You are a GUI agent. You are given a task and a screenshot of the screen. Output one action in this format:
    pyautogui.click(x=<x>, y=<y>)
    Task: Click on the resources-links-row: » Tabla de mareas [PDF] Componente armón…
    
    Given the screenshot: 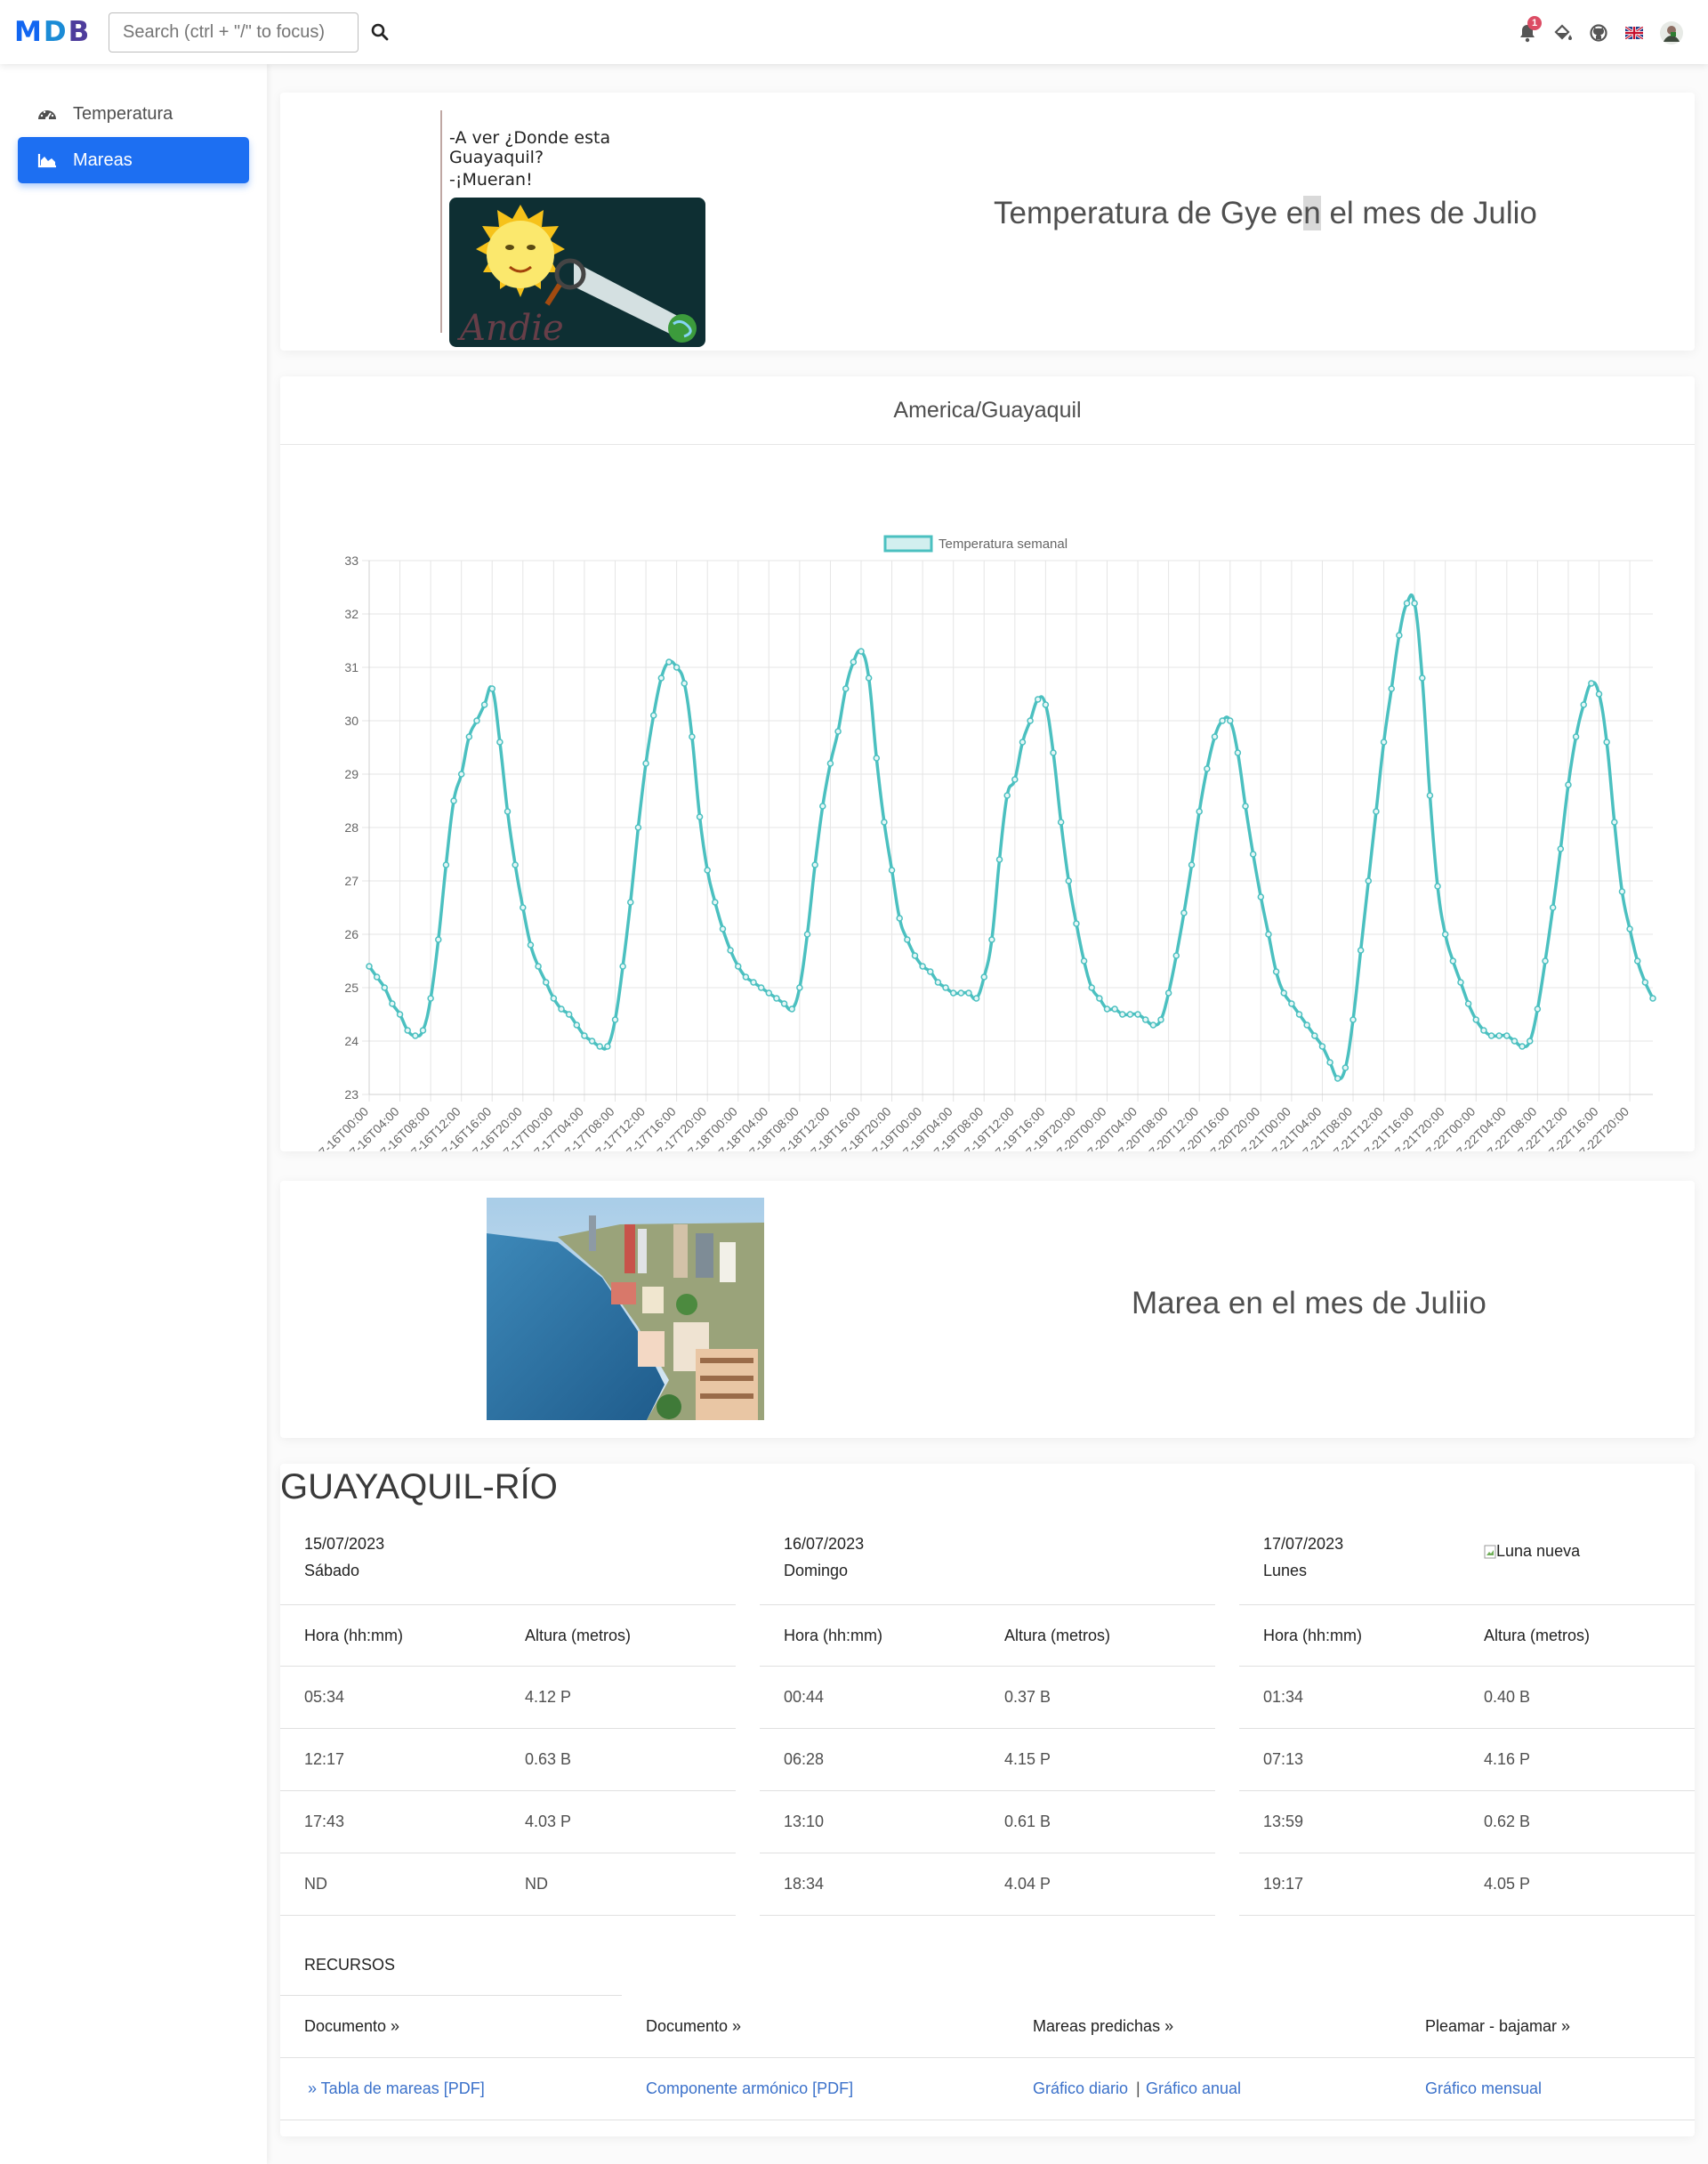 What is the action you would take?
    pyautogui.click(x=987, y=2089)
    